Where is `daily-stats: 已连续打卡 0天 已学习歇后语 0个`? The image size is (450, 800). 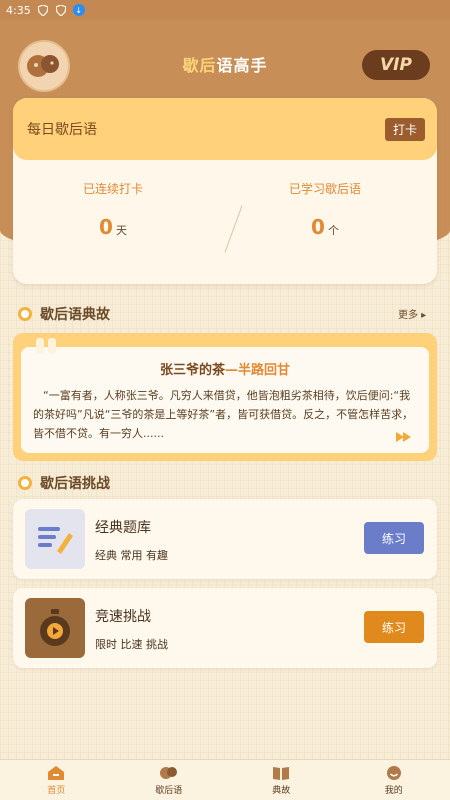 daily-stats: 已连续打卡 0天 已学习歇后语 0个 is located at coordinates (225, 222).